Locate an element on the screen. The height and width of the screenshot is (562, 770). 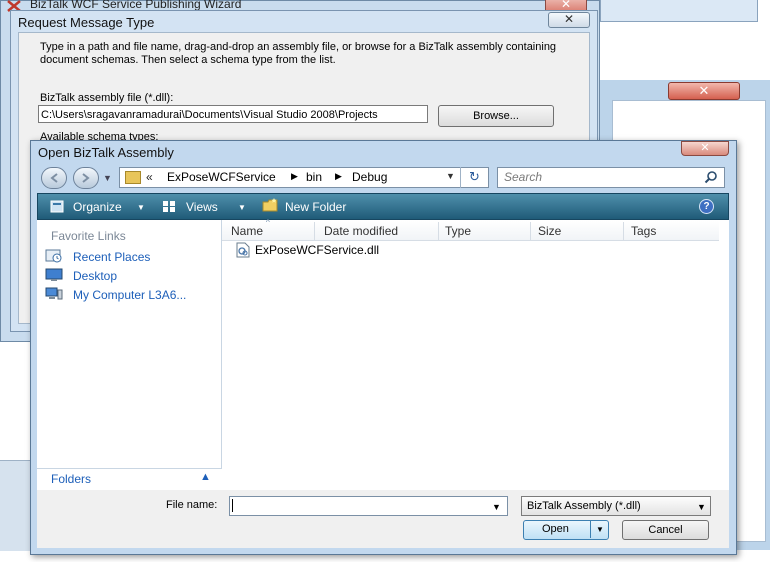
list-item: ExPoseWCFService.dll is located at coordinates (317, 250).